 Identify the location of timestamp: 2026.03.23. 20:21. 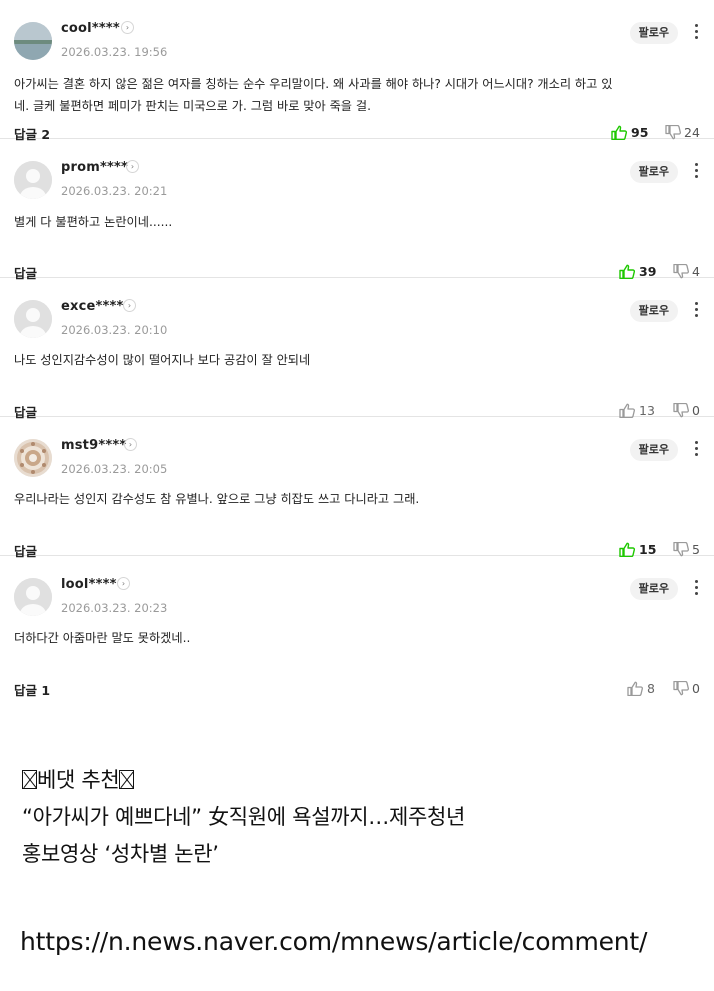
(114, 191).